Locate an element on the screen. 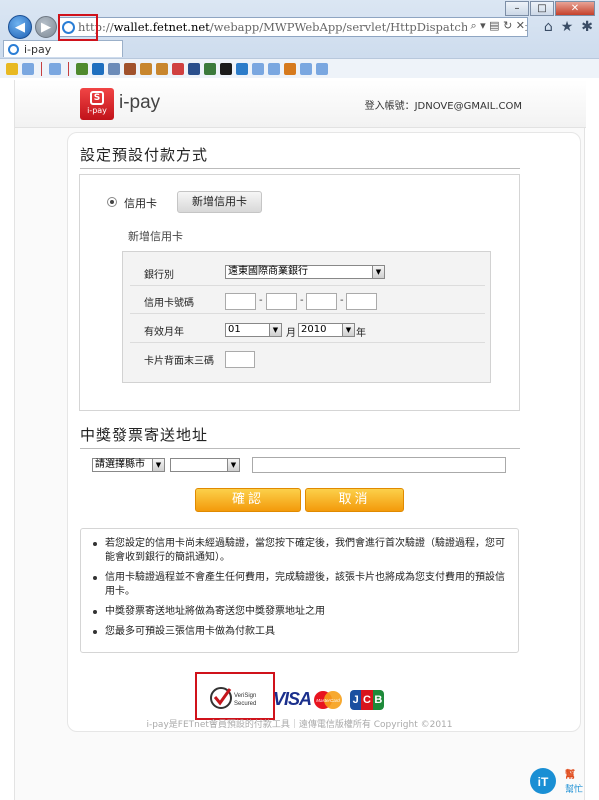  site-header: S i-pay i-pay 登入帳號：JDNOVE@GMAIL.COM is located at coordinates (300, 104).